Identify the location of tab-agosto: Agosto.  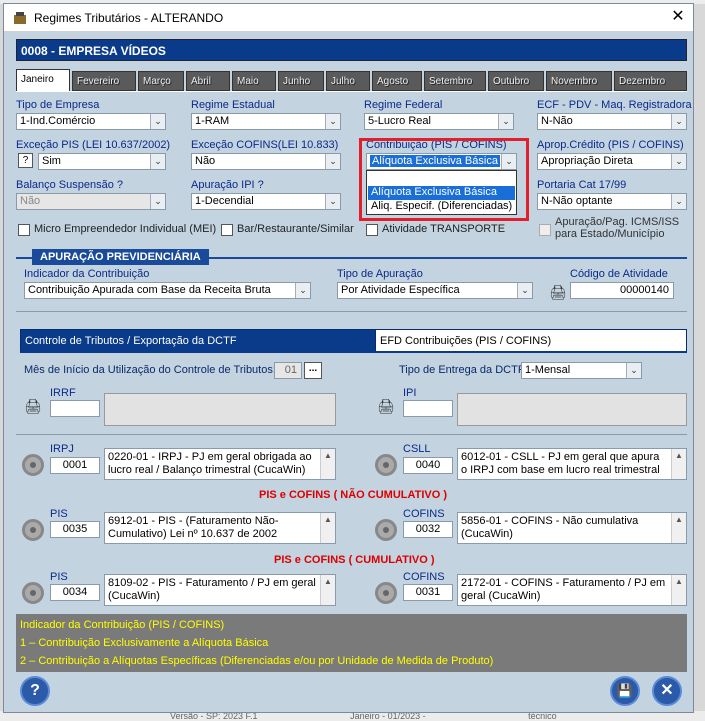
(397, 81).